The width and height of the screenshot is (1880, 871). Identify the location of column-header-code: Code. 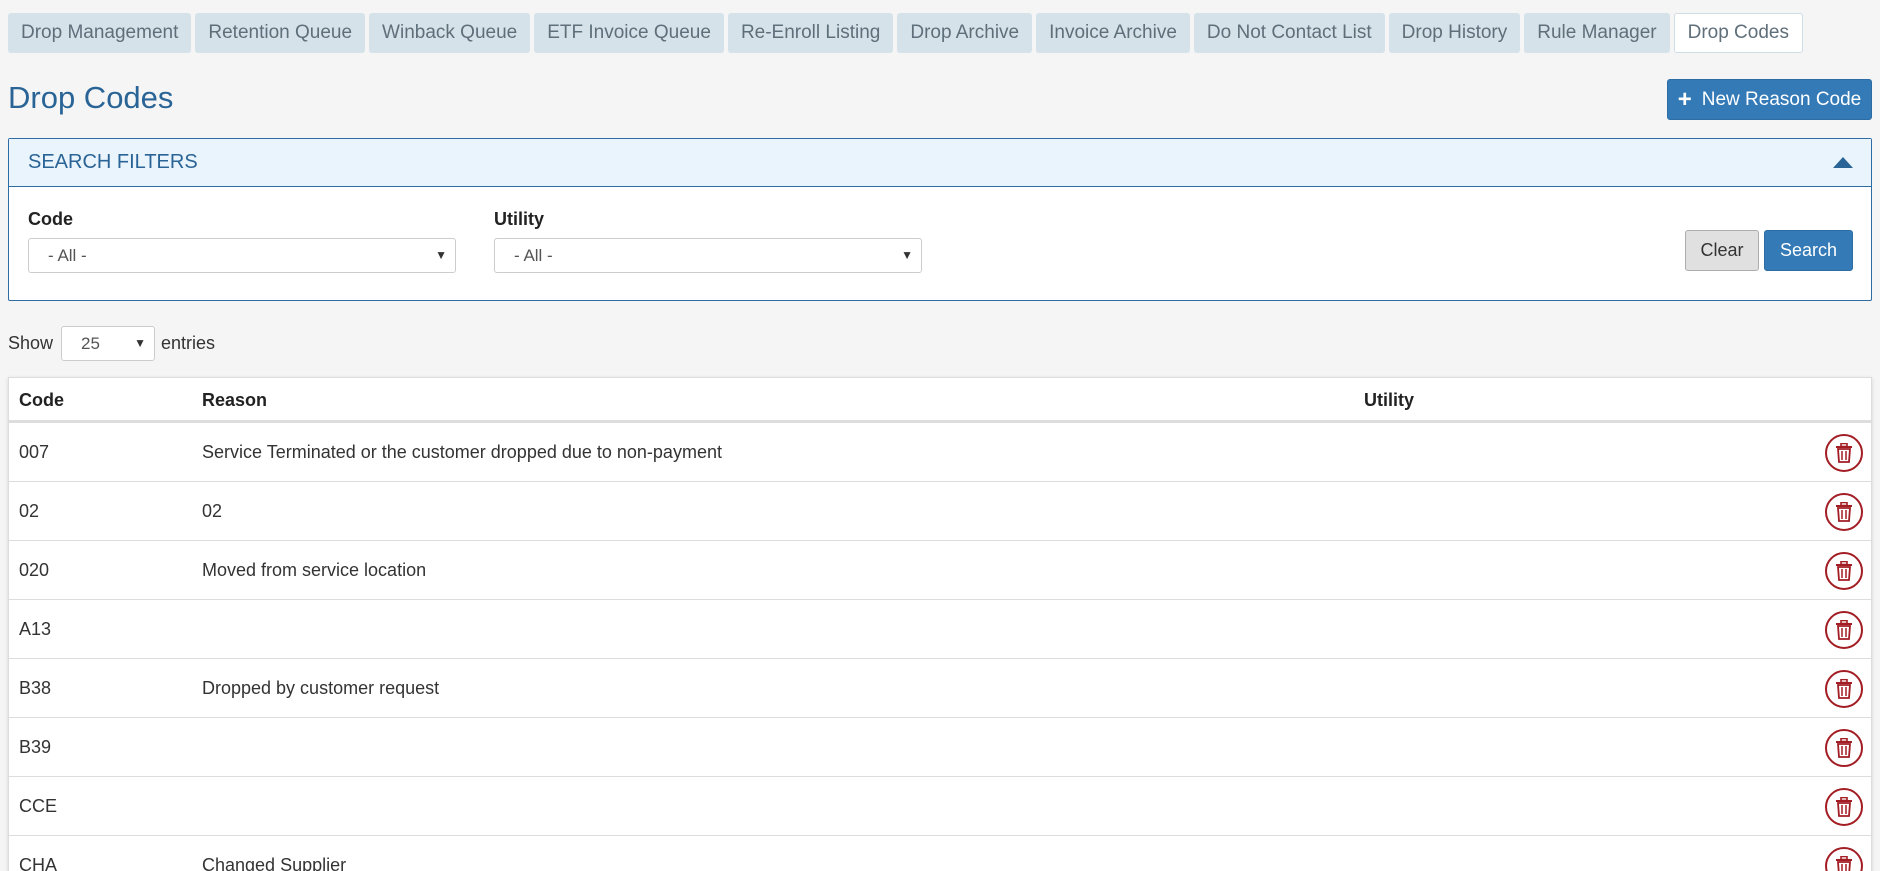
(41, 400).